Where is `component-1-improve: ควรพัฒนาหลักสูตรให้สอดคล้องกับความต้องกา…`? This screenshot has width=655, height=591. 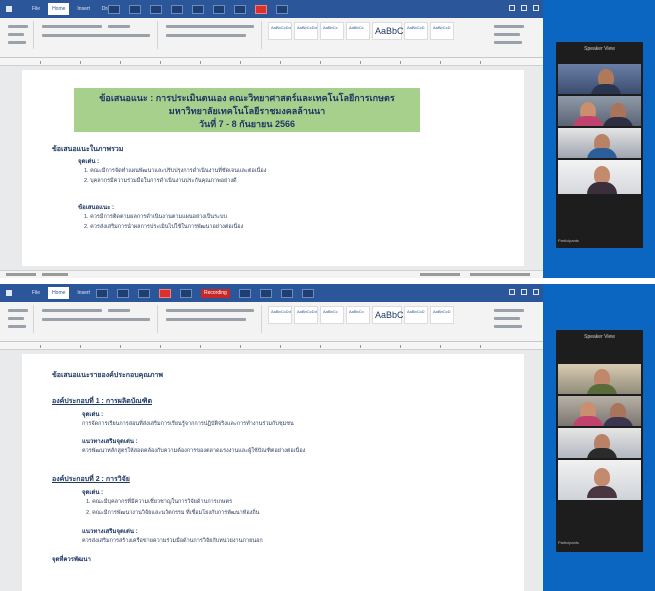 component-1-improve: ควรพัฒนาหลักสูตรให้สอดคล้องกับความต้องกา… is located at coordinates (194, 451).